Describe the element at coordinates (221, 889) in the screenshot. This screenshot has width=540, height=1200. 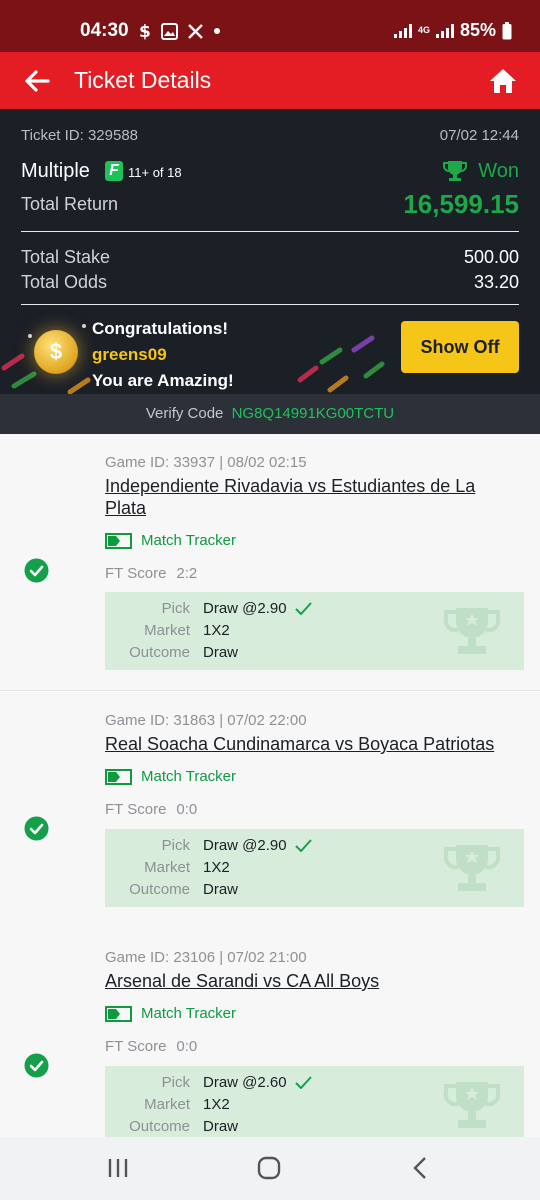
I see `outcome-value: Draw` at that location.